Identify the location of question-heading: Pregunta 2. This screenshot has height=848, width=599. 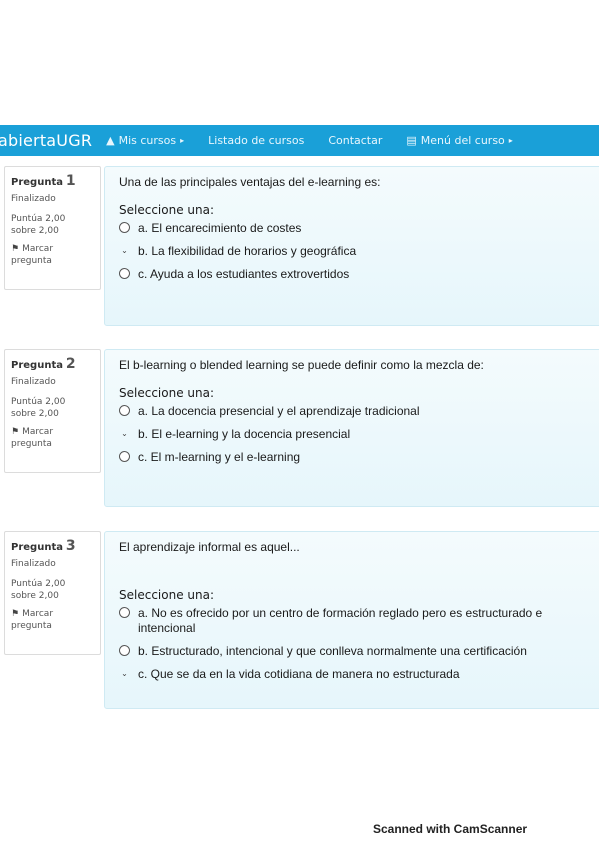
(52, 364).